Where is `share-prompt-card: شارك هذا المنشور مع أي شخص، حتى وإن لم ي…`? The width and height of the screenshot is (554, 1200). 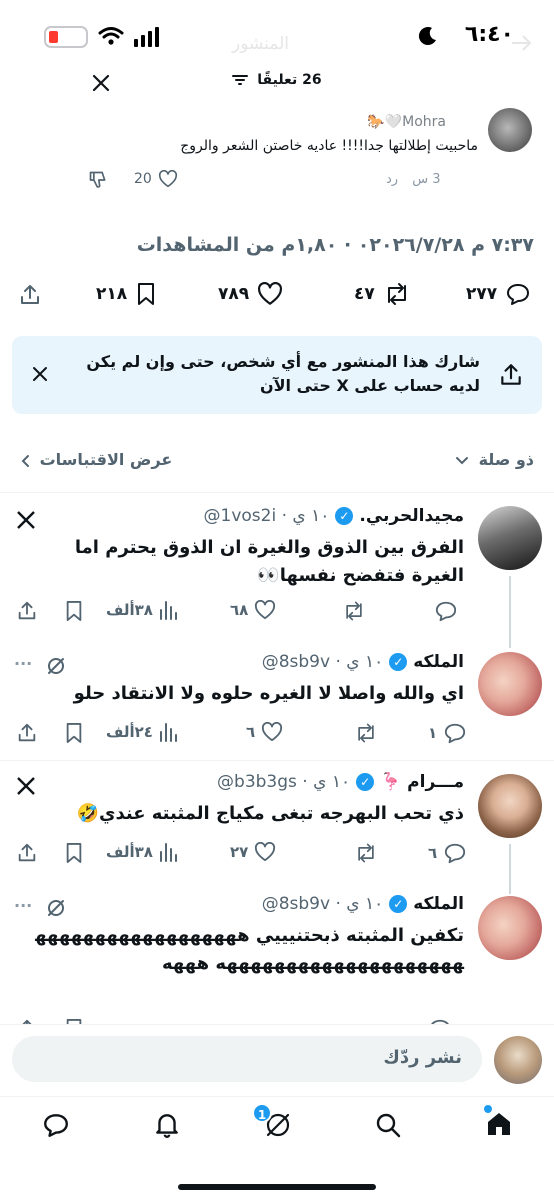
share-prompt-card: شارك هذا المنشور مع أي شخص، حتى وإن لم ي… is located at coordinates (277, 375).